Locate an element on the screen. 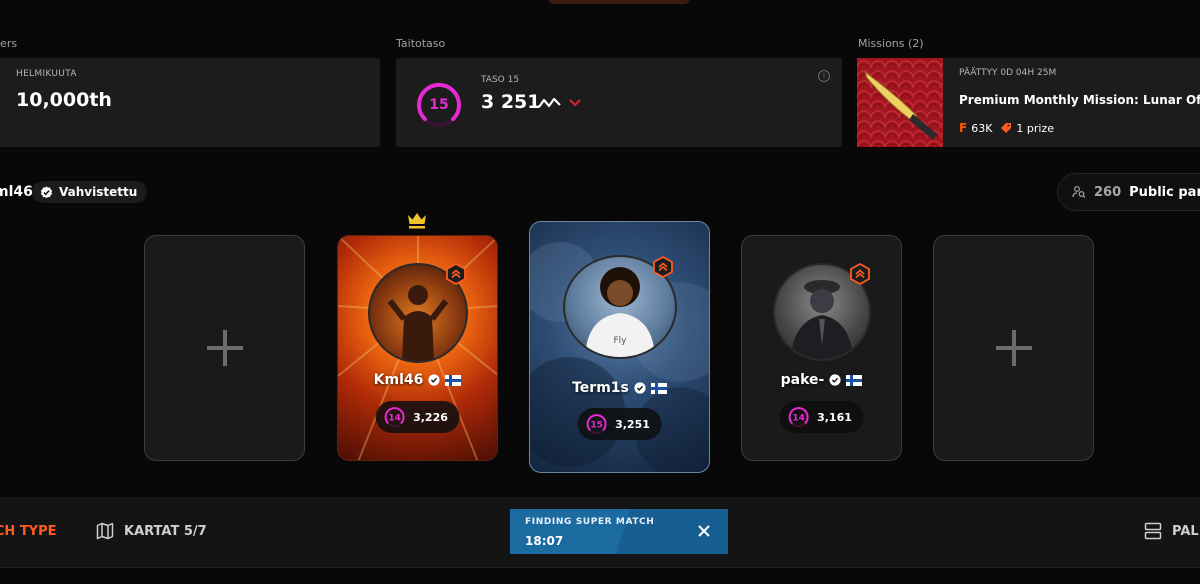 The height and width of the screenshot is (584, 1200). finding-match-label: FINDING SUPER MATCH is located at coordinates (590, 522).